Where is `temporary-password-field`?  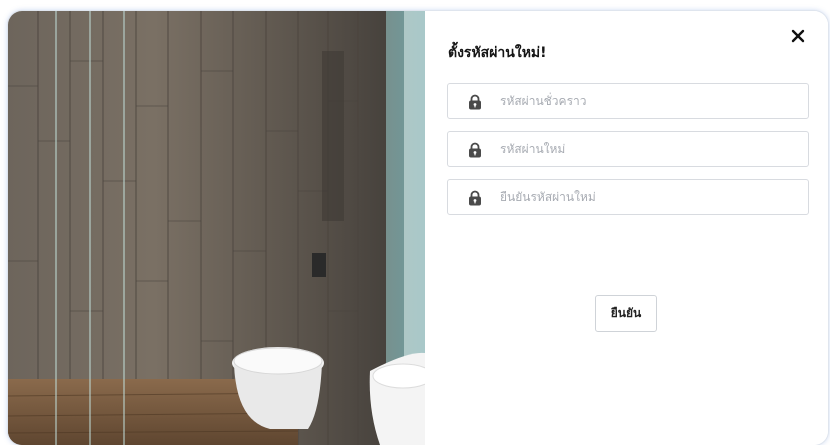
temporary-password-field is located at coordinates (628, 101).